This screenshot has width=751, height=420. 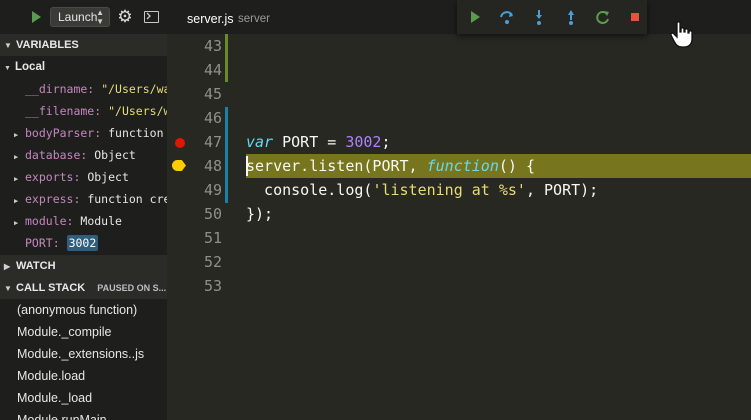 I want to click on variable-name: exports:, so click(x=53, y=177).